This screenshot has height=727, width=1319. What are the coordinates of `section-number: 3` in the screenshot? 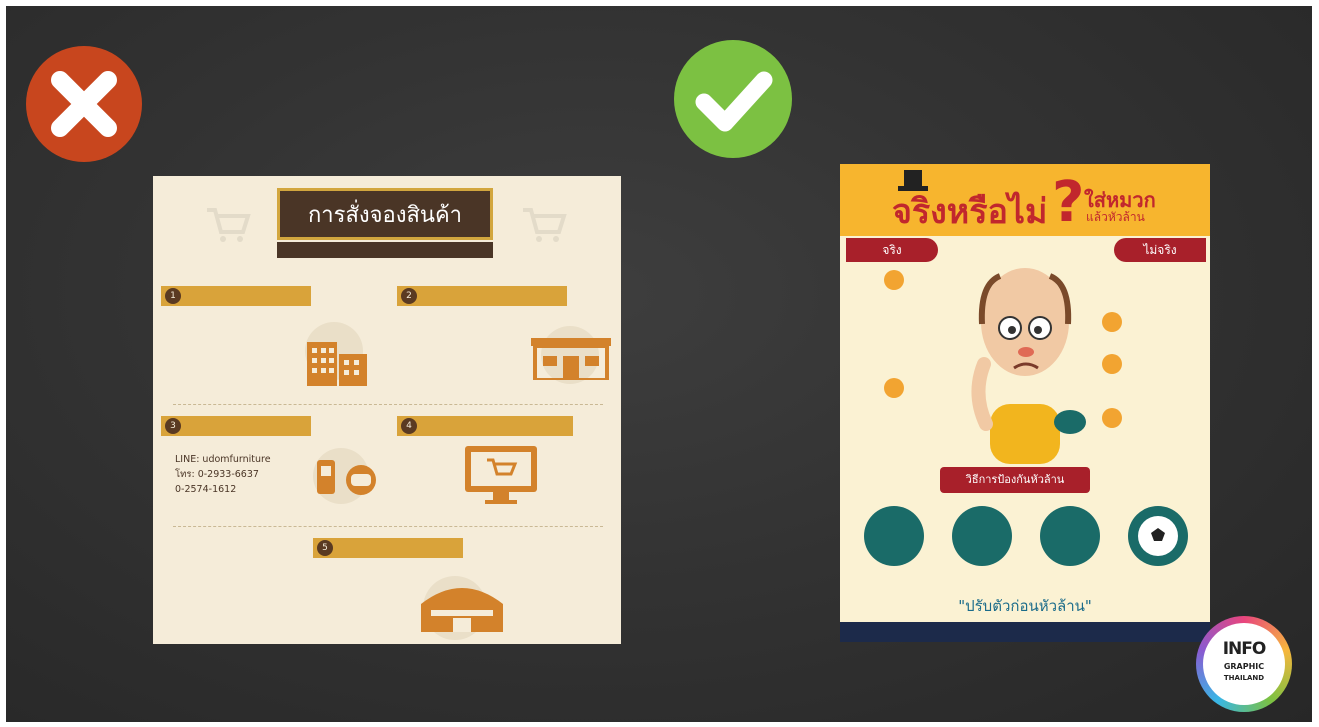 It's located at (173, 426).